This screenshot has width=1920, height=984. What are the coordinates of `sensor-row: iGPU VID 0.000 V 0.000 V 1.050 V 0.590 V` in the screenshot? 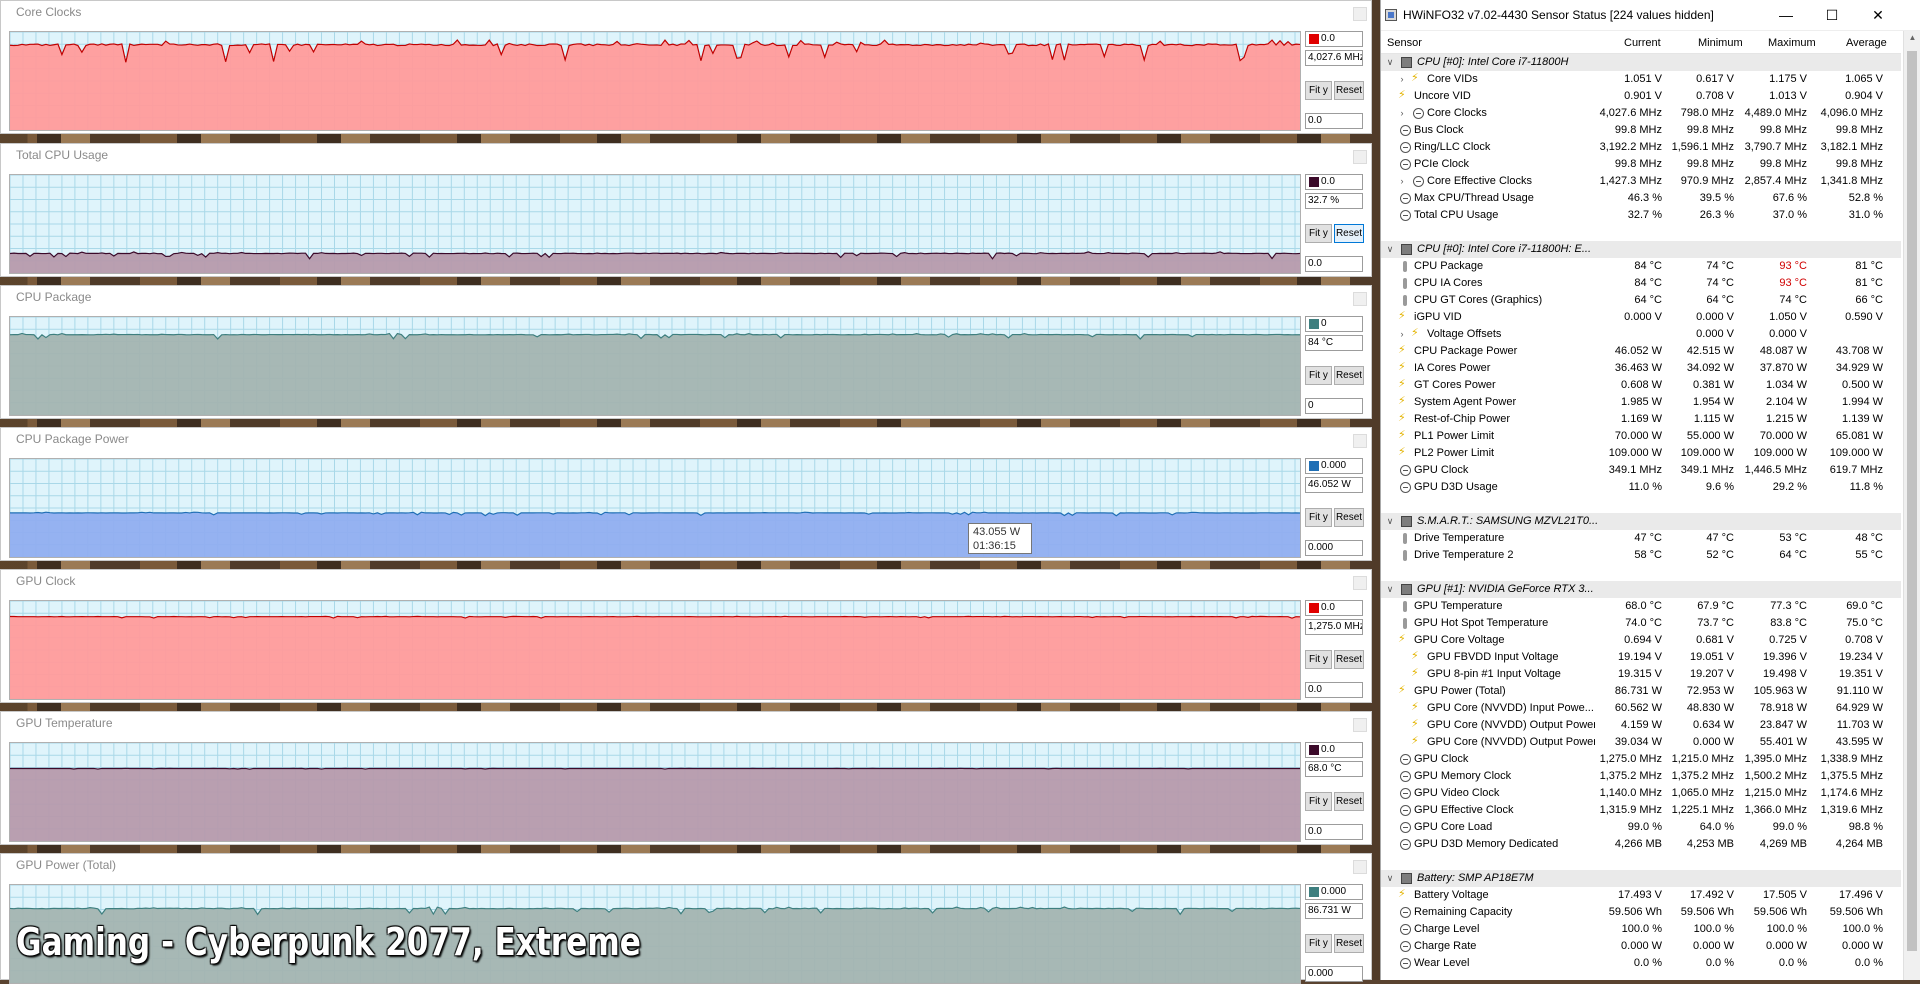 It's located at (1641, 317).